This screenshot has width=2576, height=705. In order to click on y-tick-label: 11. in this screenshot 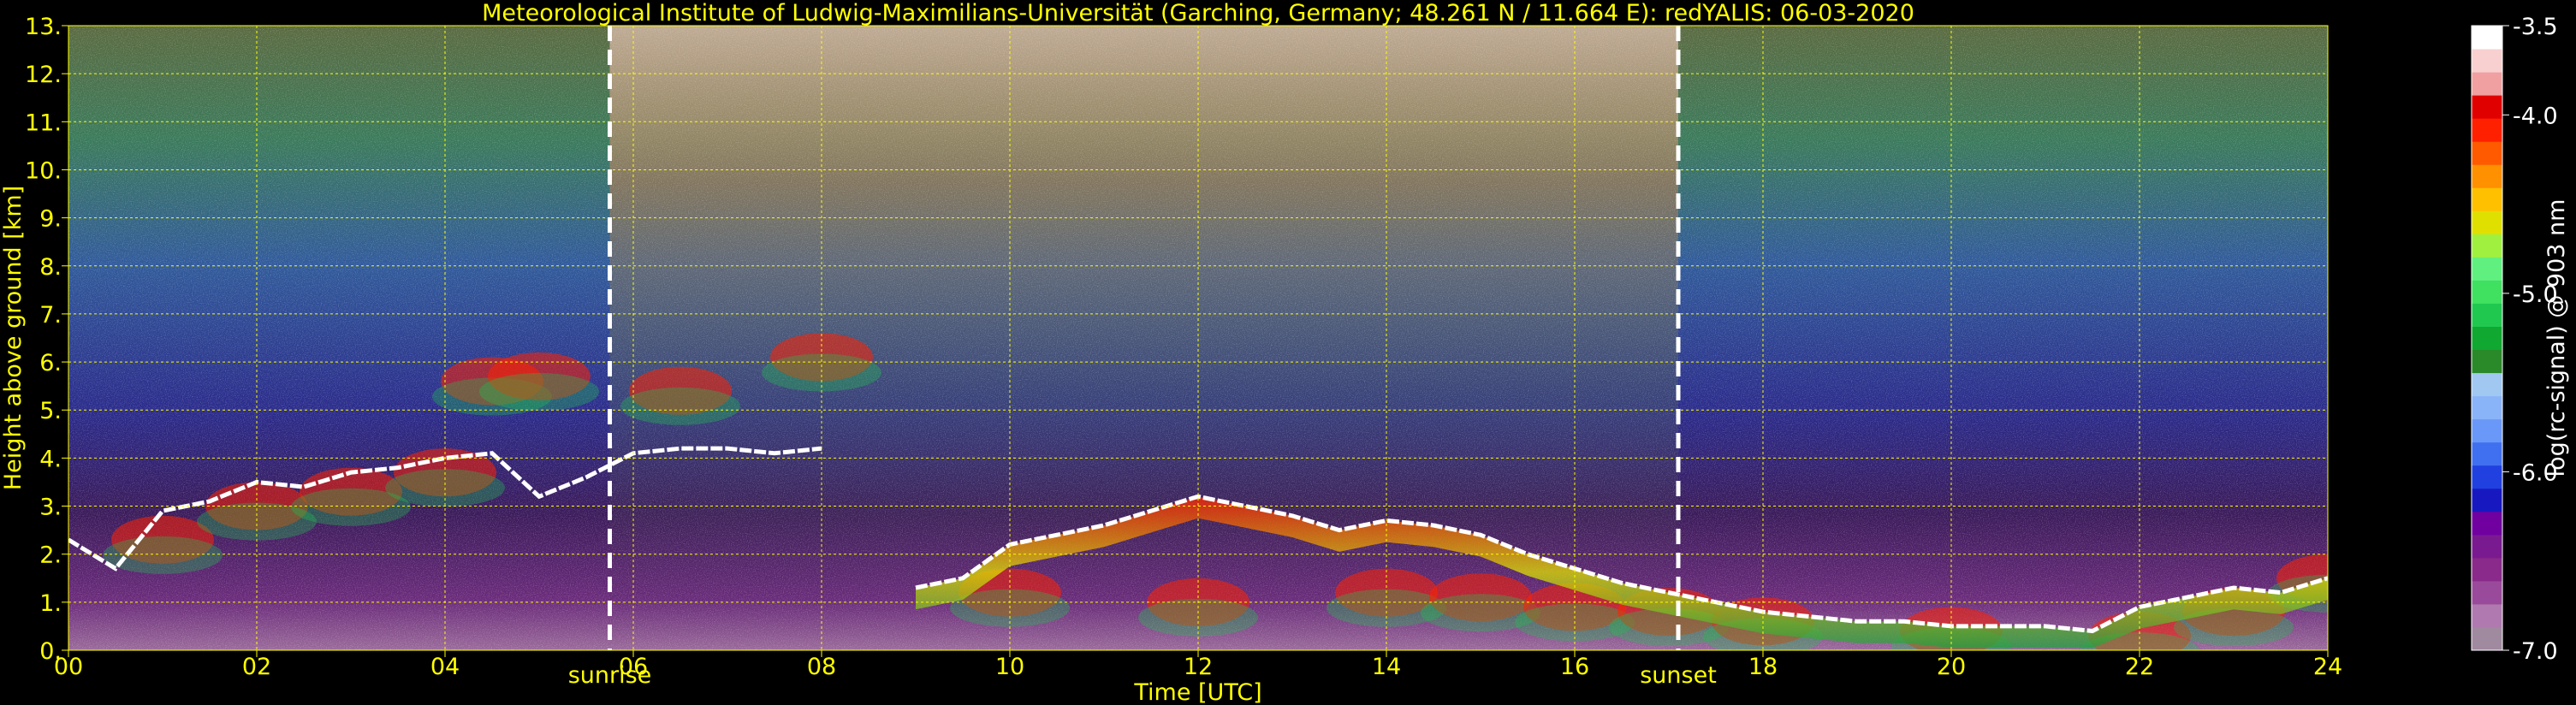, I will do `click(43, 123)`.